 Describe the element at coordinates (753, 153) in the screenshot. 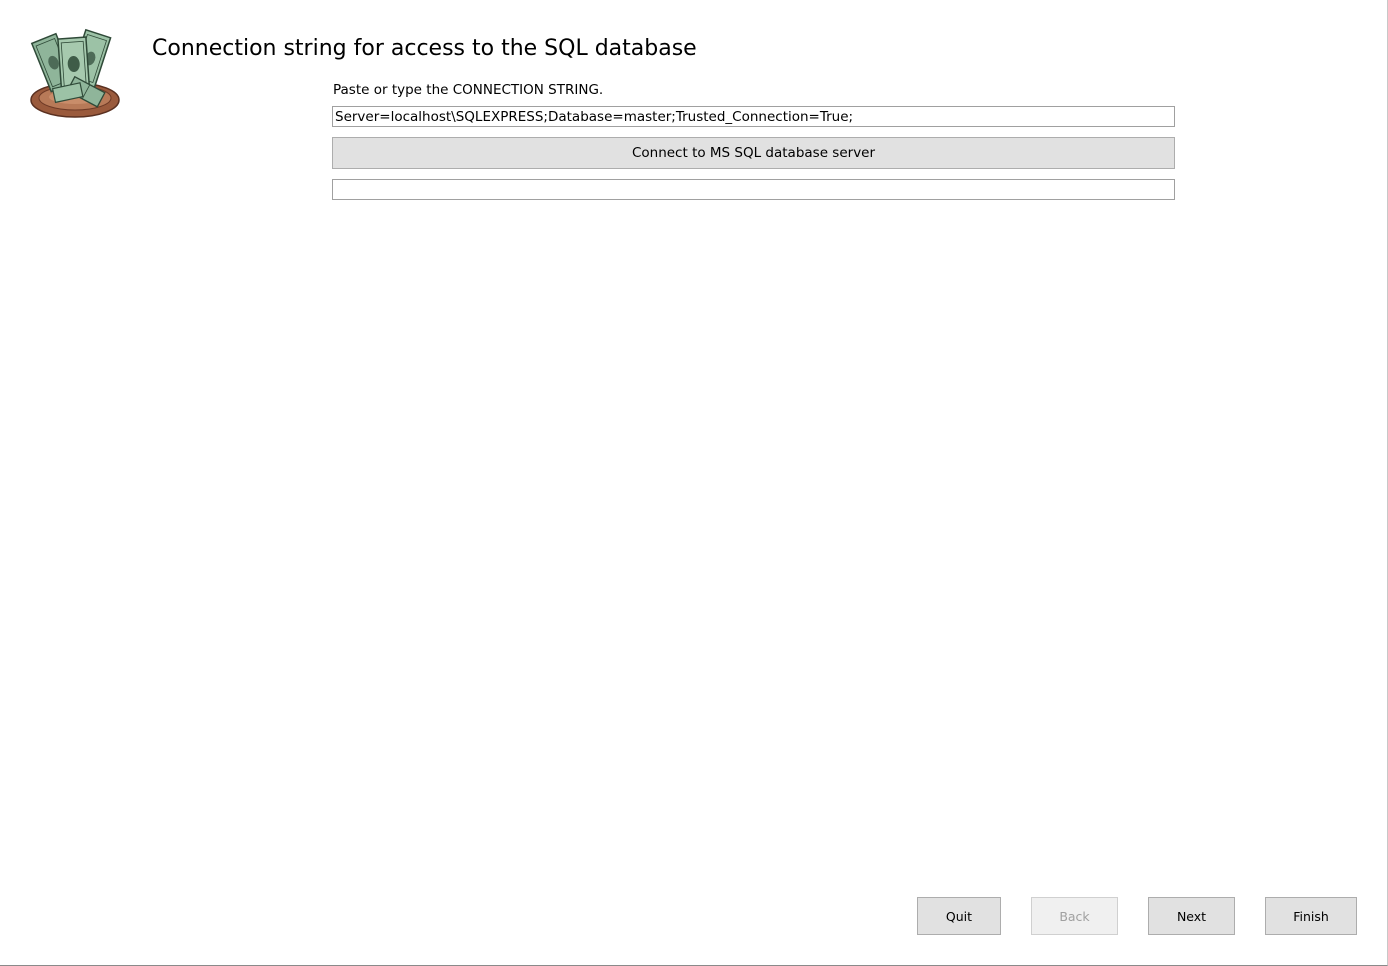

I see `connect-button: Connect to MS SQL database server` at that location.